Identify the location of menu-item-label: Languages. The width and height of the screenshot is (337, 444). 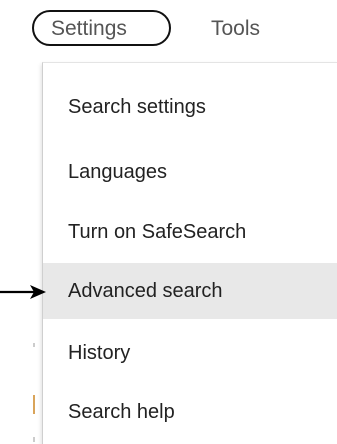
(117, 171).